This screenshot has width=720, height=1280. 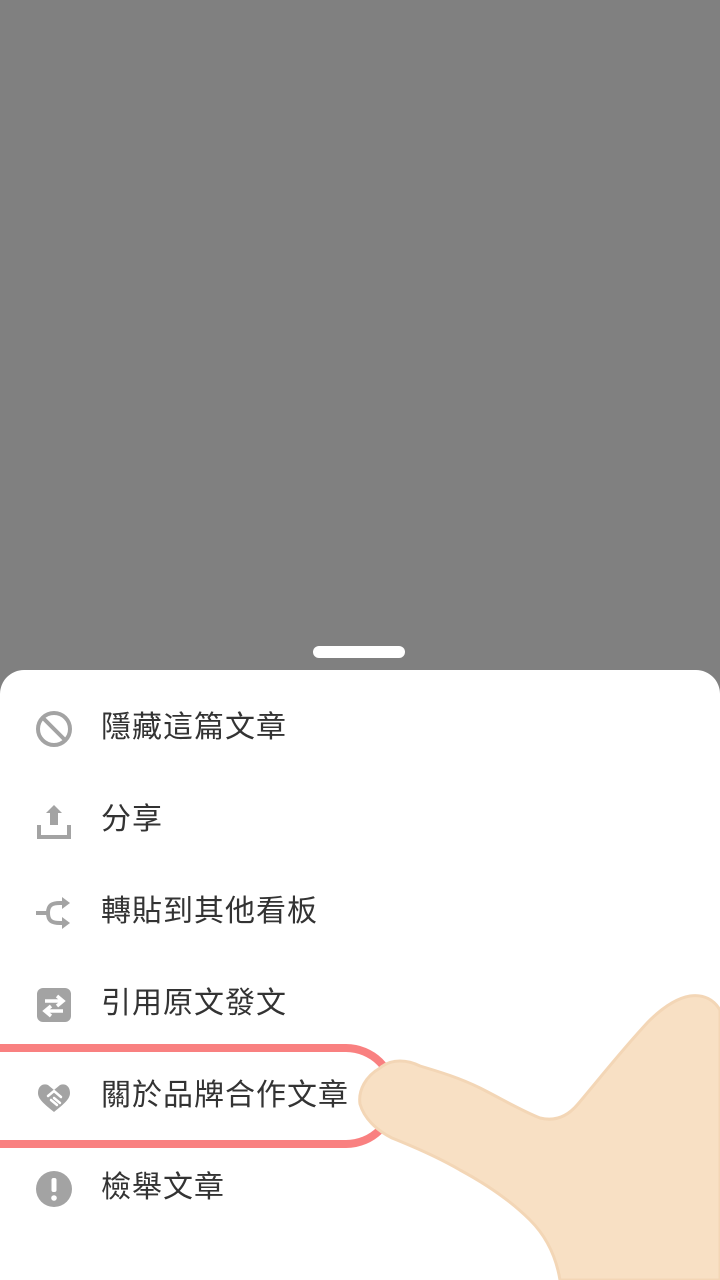 I want to click on menu-item-share: 分享, so click(x=360, y=820).